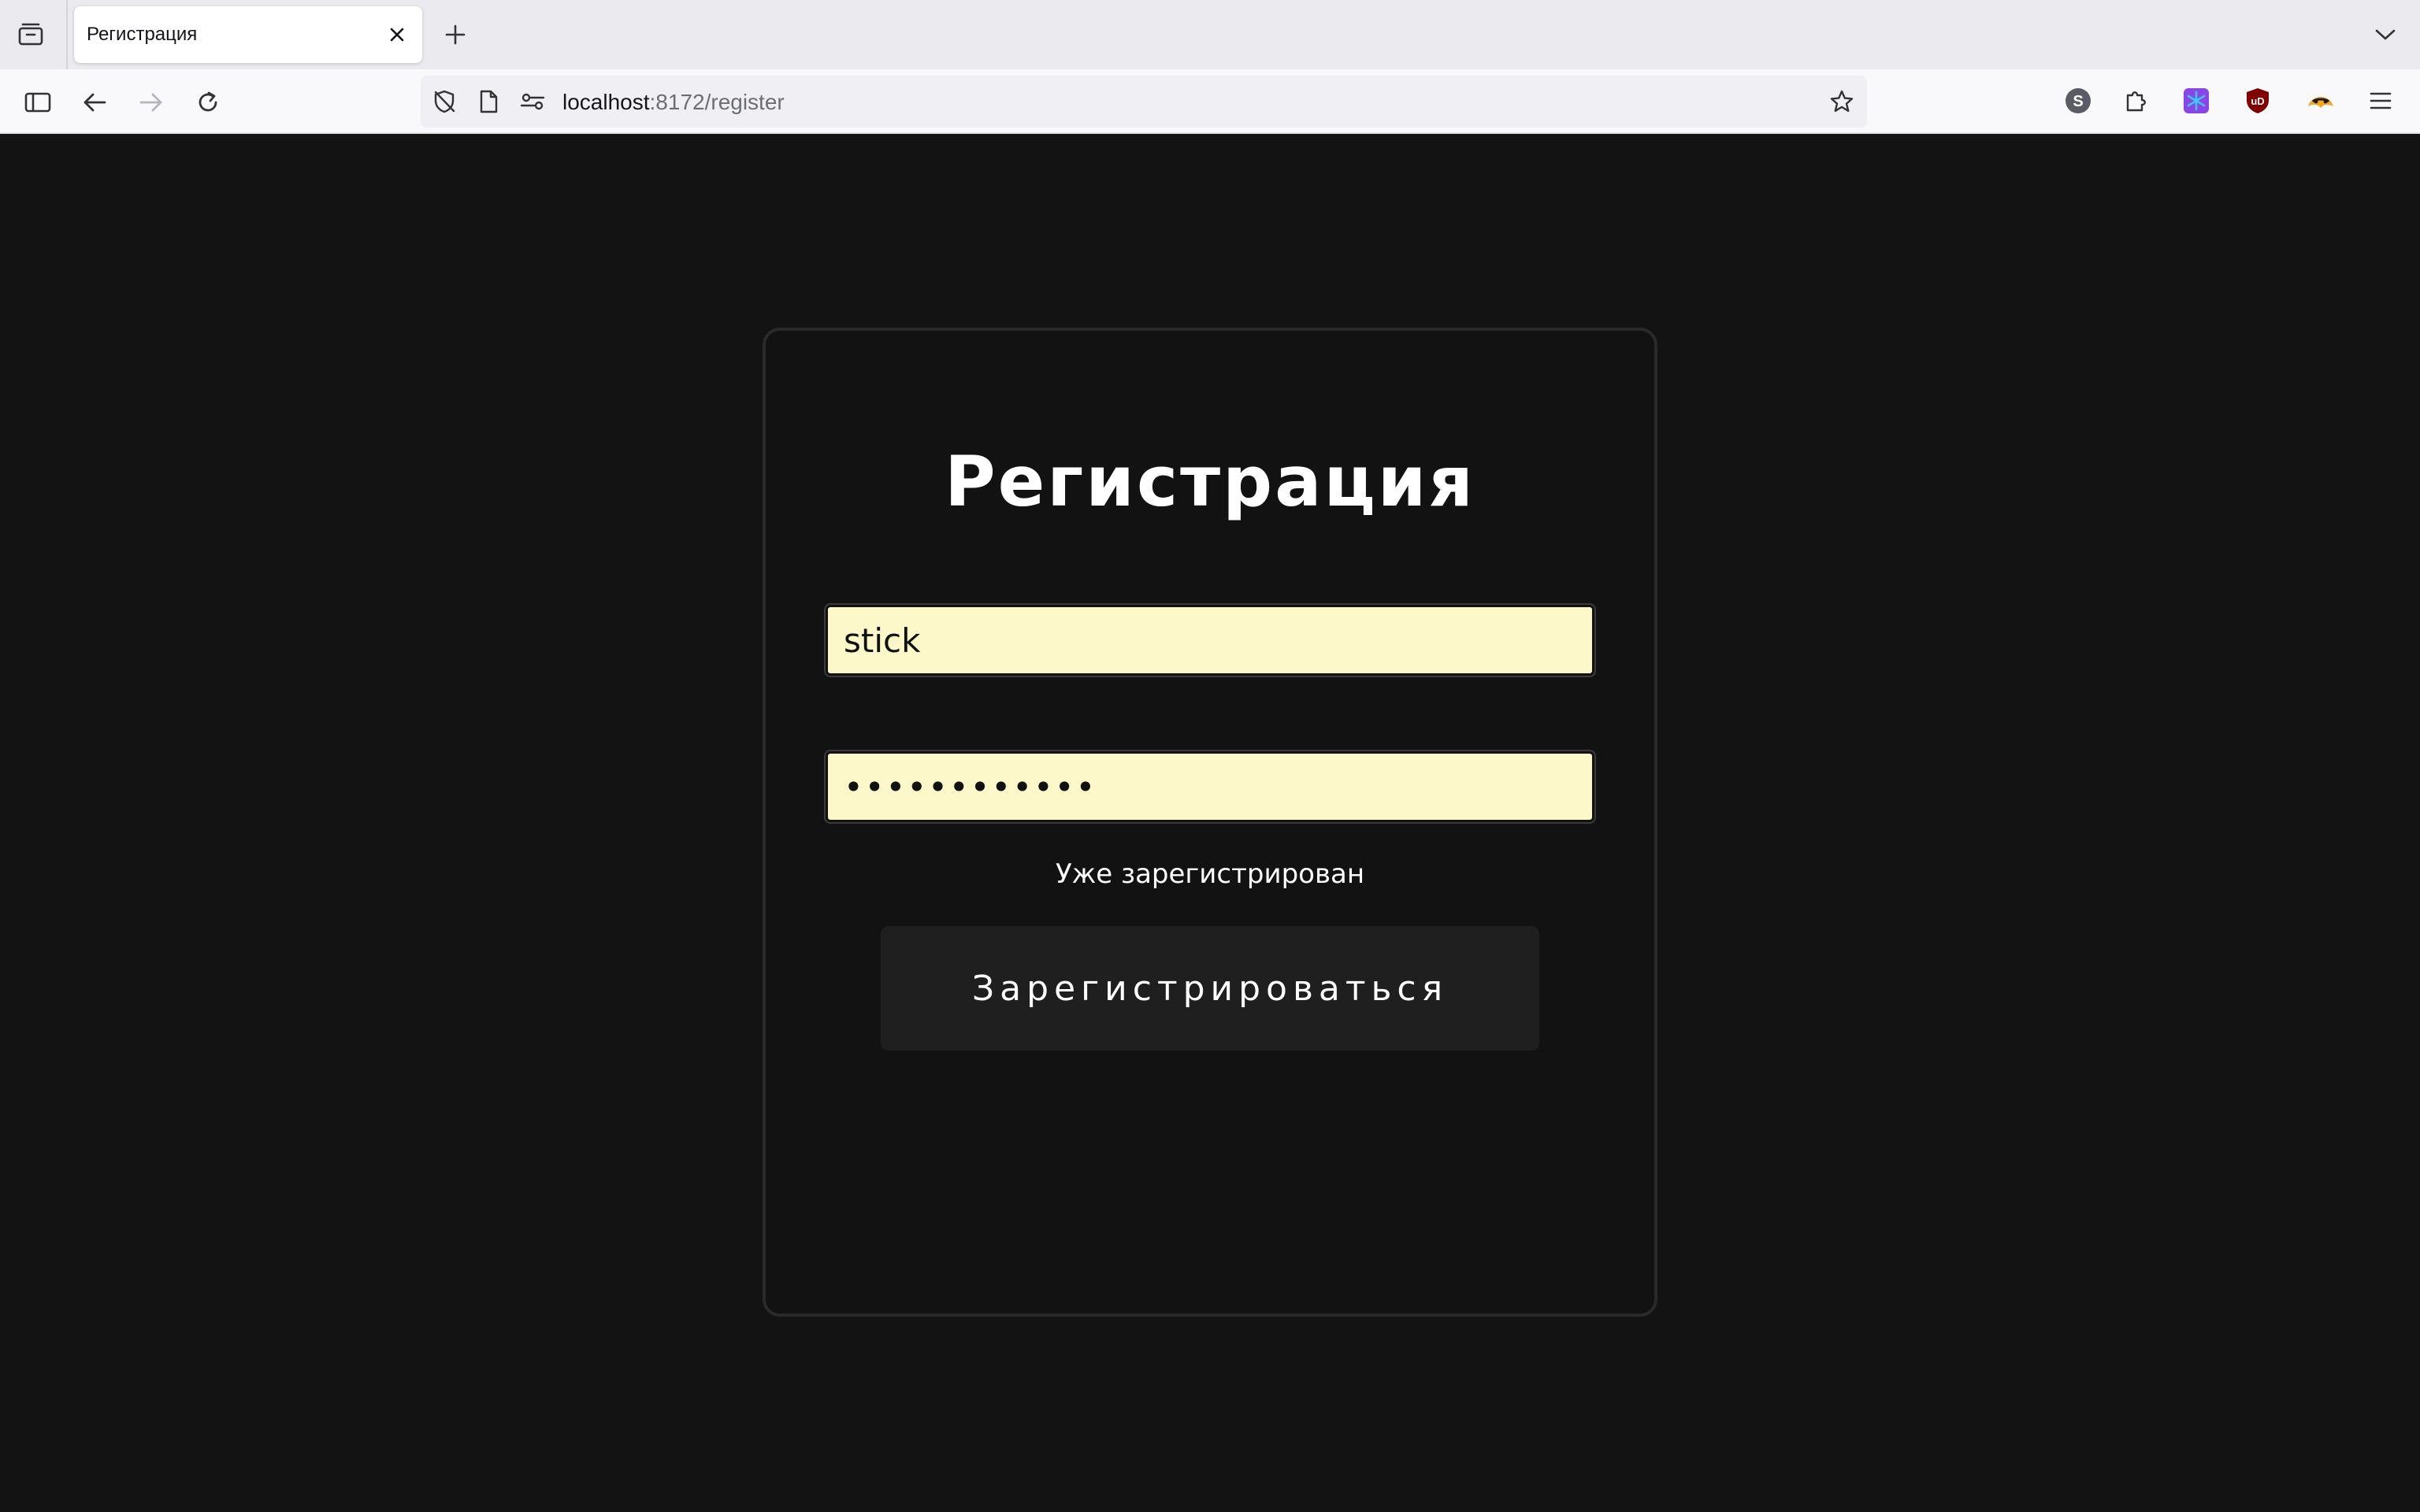 The height and width of the screenshot is (1512, 2420). I want to click on chevron-down-icon, so click(2385, 34).